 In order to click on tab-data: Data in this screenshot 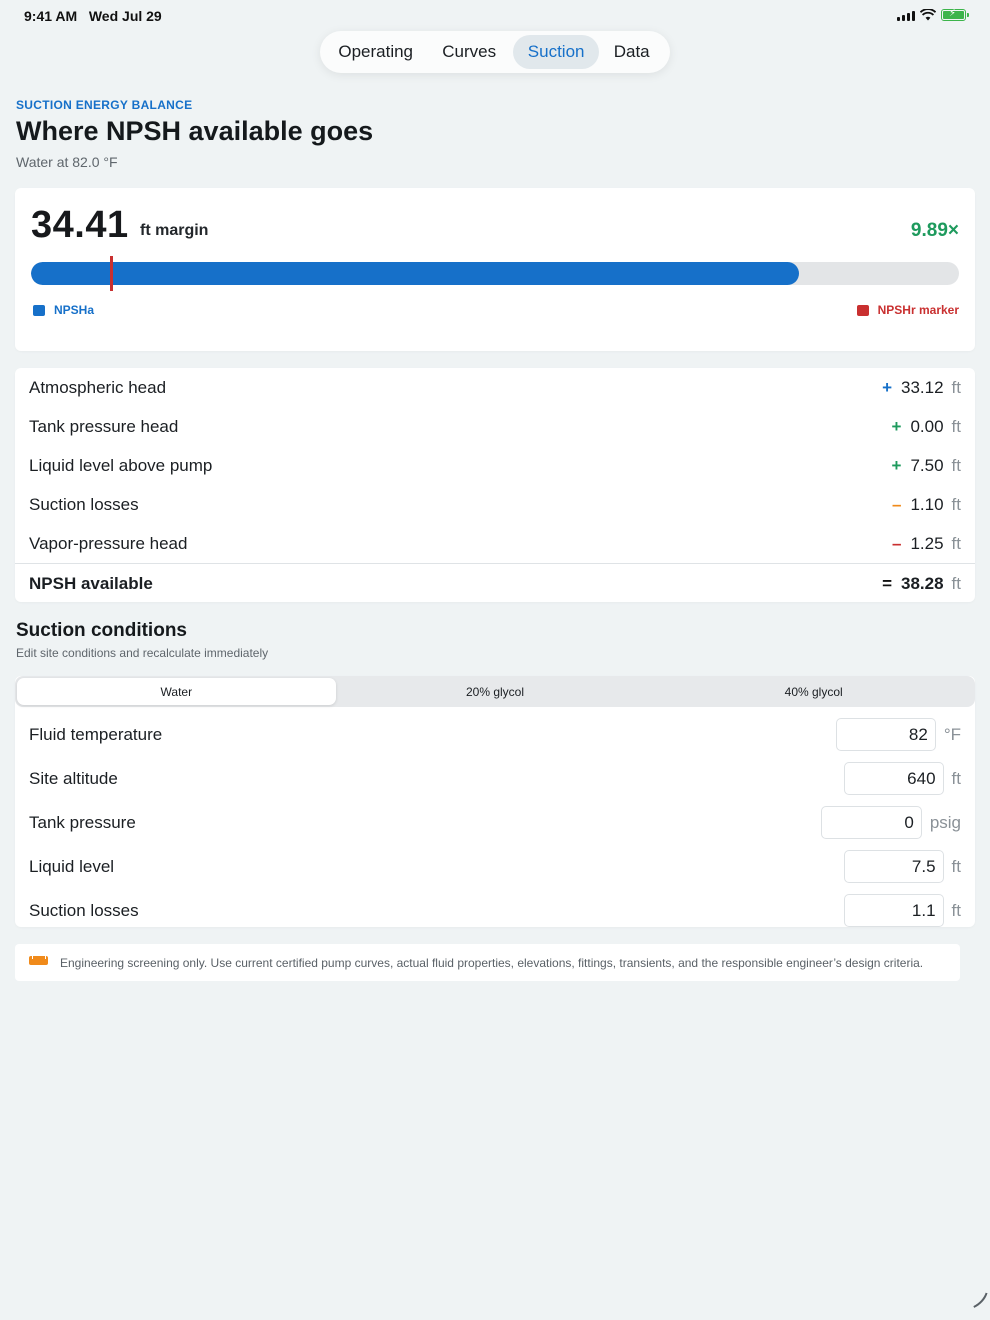, I will do `click(631, 52)`.